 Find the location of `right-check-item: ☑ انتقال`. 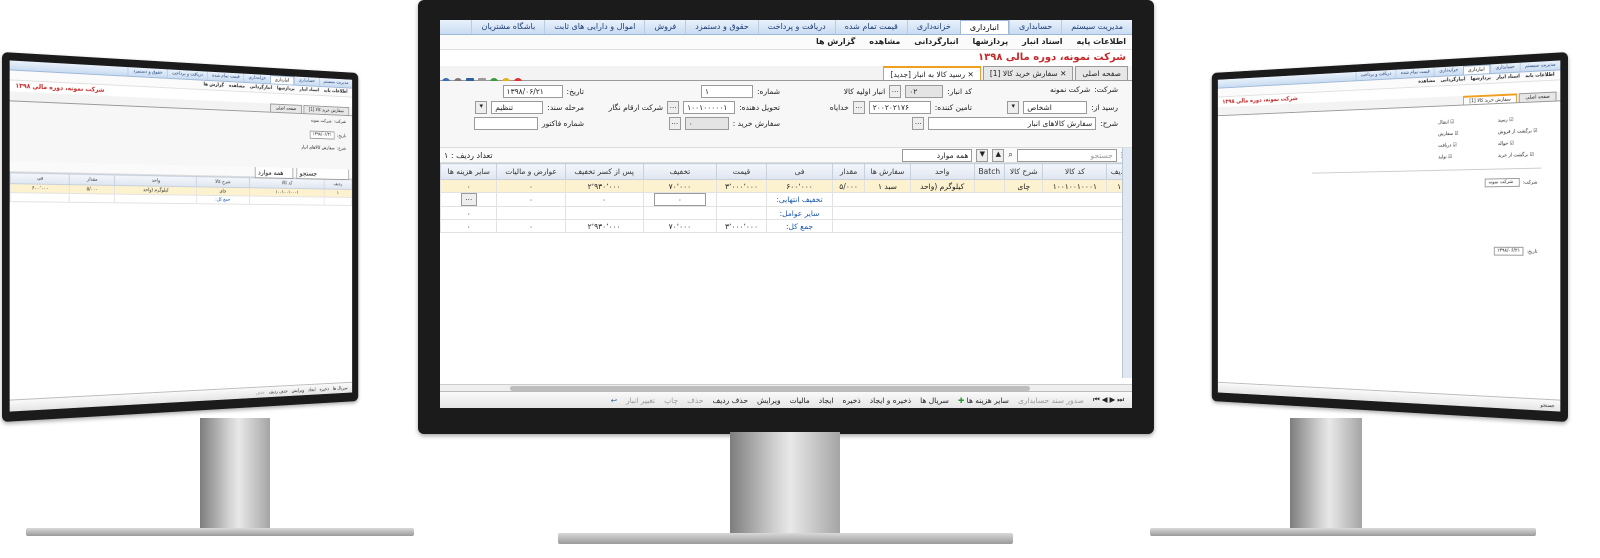

right-check-item: ☑ انتقال is located at coordinates (1446, 122).